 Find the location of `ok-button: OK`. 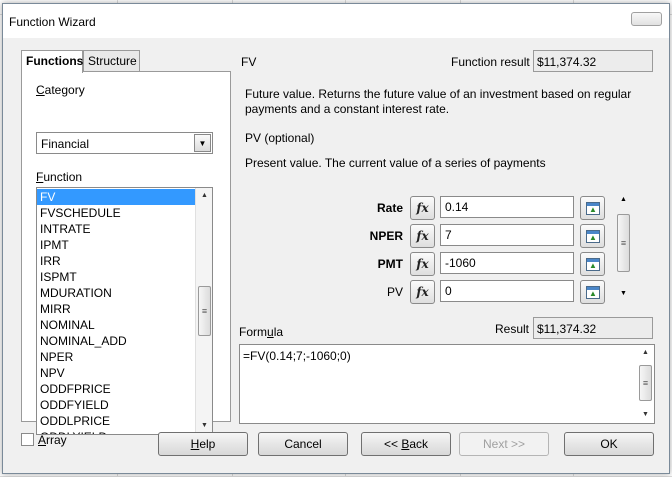

ok-button: OK is located at coordinates (609, 444).